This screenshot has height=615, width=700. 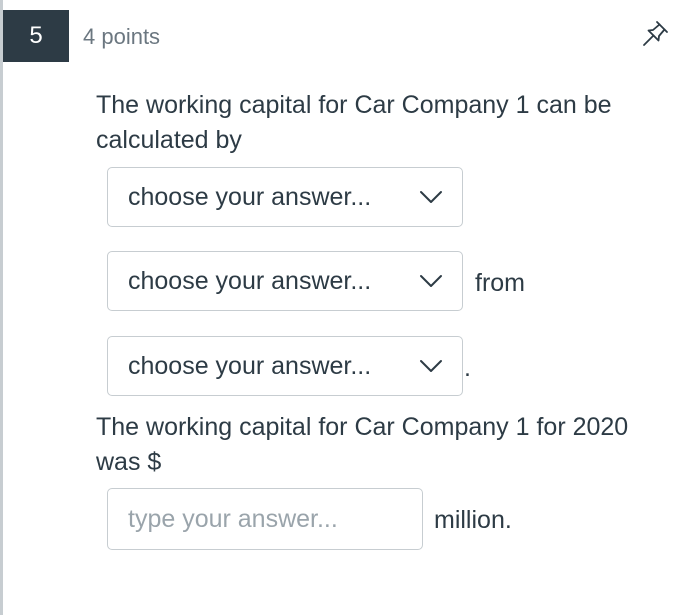 I want to click on text-from: from, so click(x=500, y=283).